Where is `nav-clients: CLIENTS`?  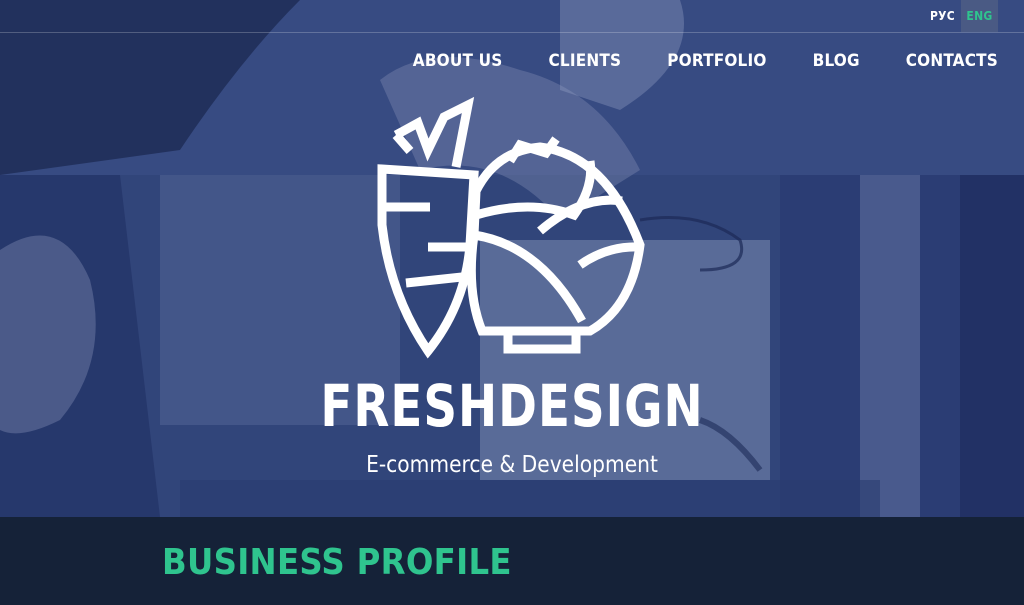
nav-clients: CLIENTS is located at coordinates (584, 61).